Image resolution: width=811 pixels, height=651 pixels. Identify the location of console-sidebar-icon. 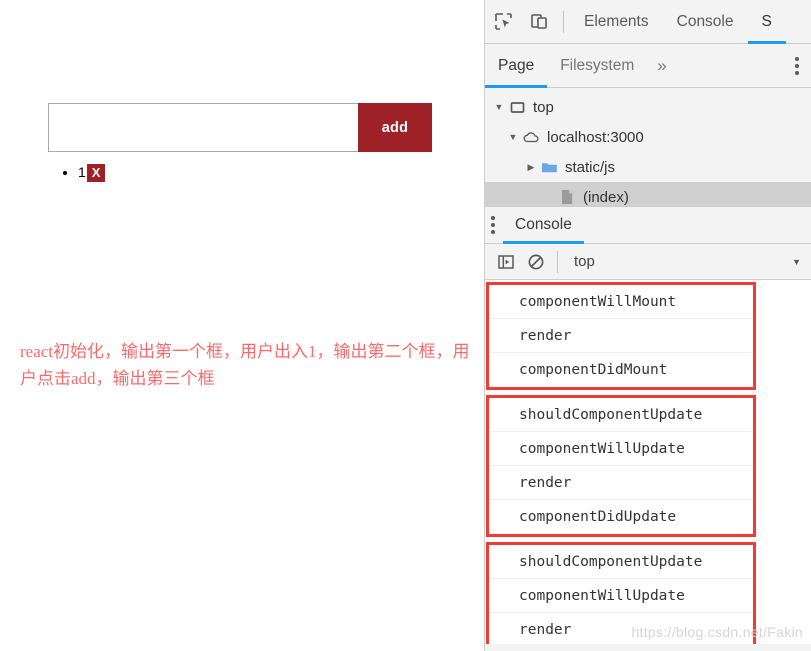
(506, 262).